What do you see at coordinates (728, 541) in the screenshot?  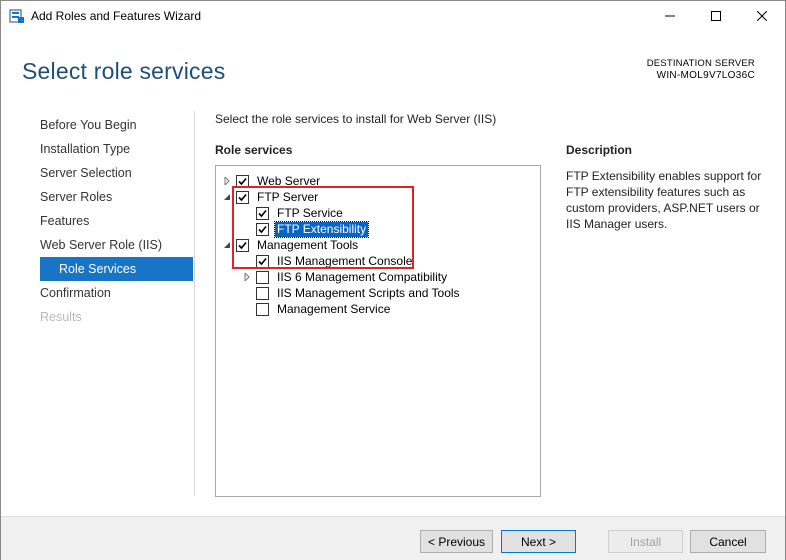 I see `cancel-button: Cancel` at bounding box center [728, 541].